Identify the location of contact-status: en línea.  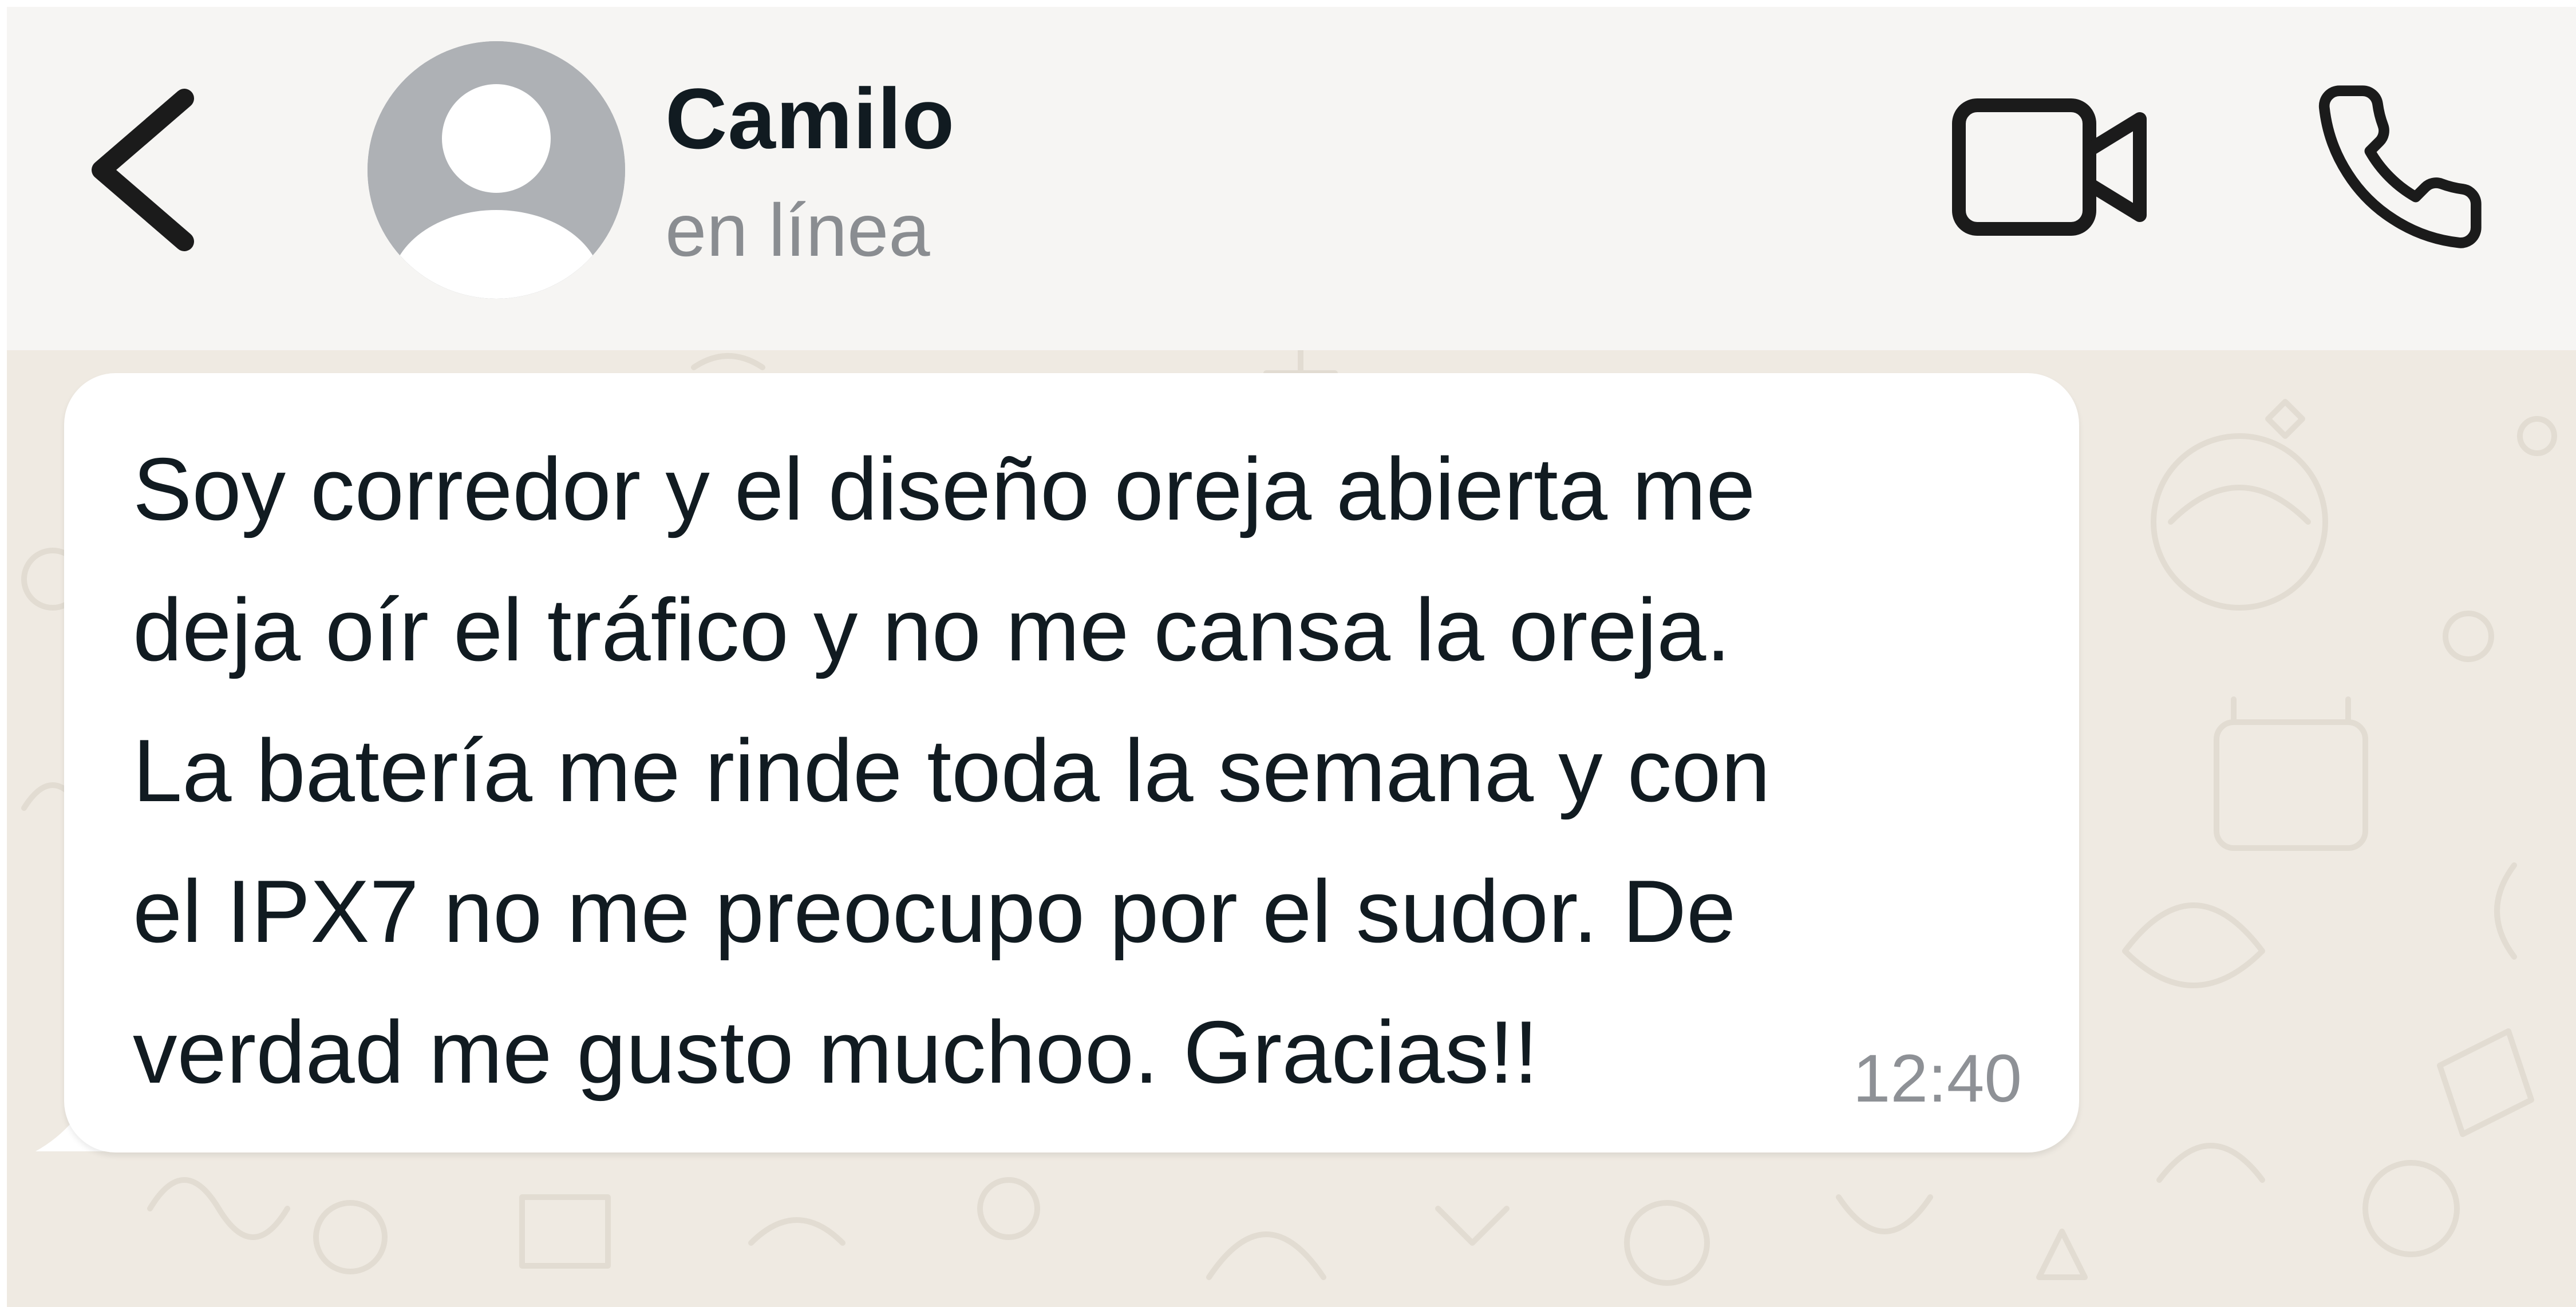
(797, 230).